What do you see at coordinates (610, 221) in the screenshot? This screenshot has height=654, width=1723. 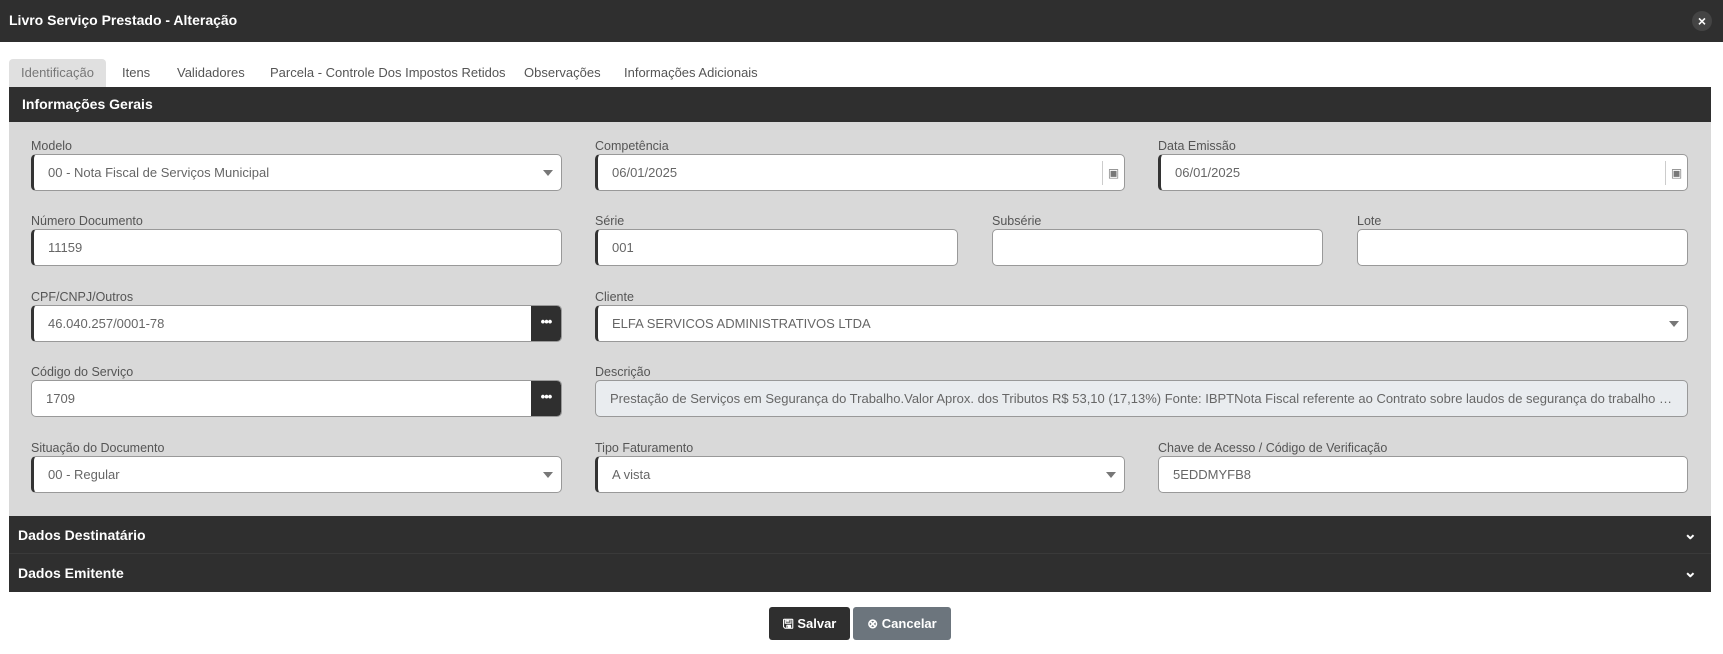 I see `serie-label: Série` at bounding box center [610, 221].